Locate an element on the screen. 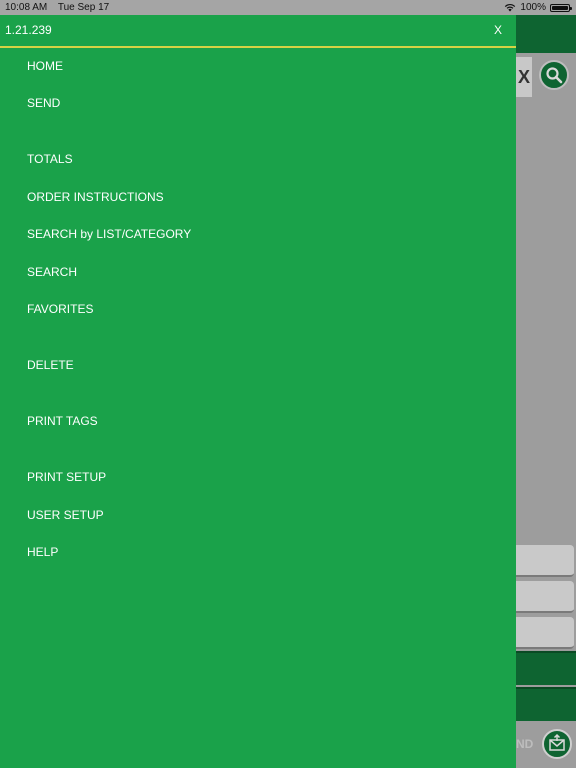 The width and height of the screenshot is (576, 768). menu-item-search: SEARCH is located at coordinates (52, 272).